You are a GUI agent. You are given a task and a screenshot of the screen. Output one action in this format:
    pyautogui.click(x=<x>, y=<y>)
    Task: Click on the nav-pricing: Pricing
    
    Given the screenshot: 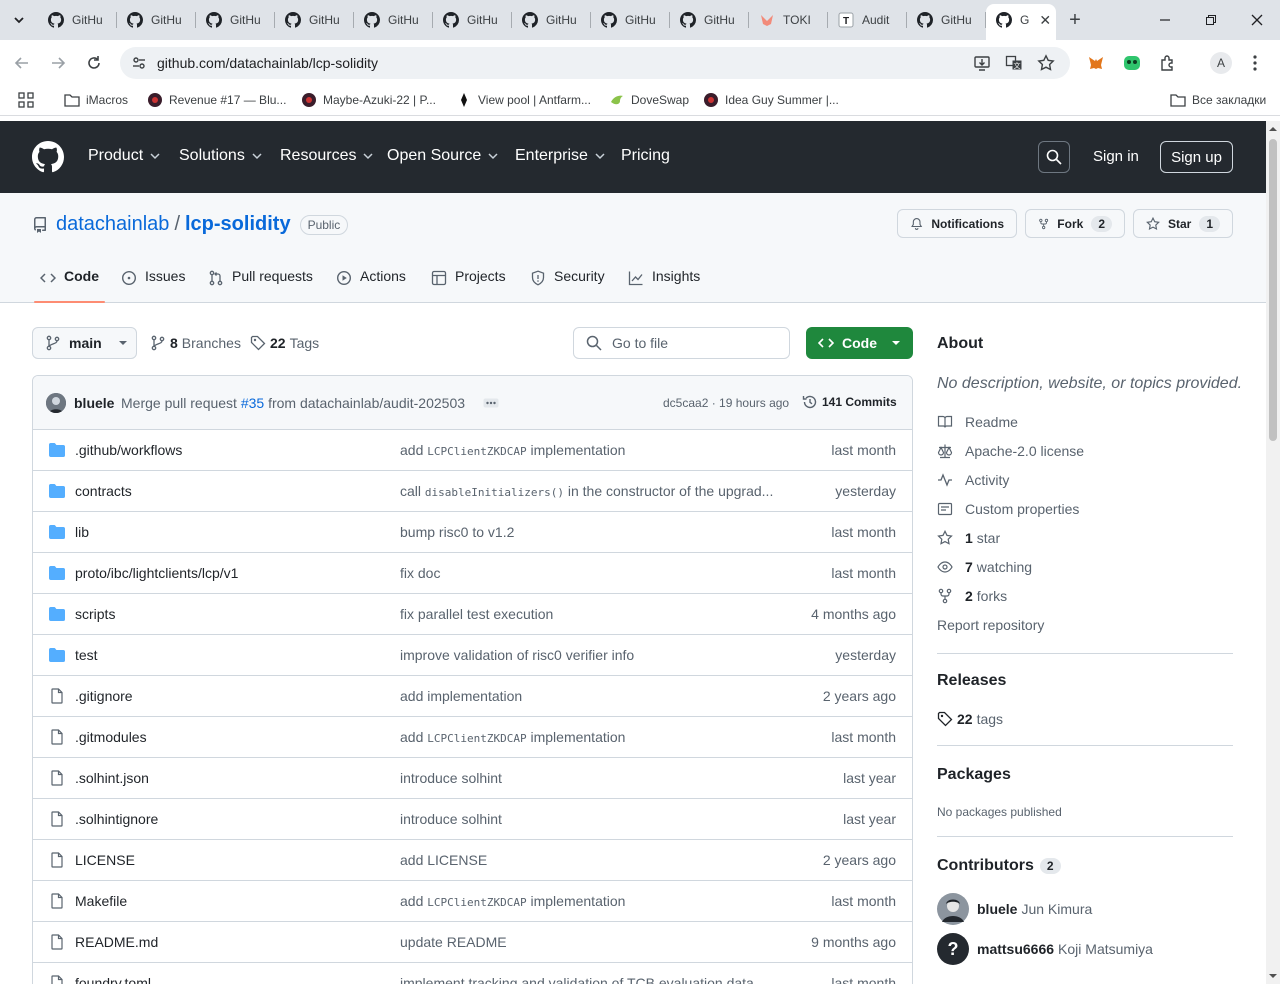 What is the action you would take?
    pyautogui.click(x=645, y=156)
    